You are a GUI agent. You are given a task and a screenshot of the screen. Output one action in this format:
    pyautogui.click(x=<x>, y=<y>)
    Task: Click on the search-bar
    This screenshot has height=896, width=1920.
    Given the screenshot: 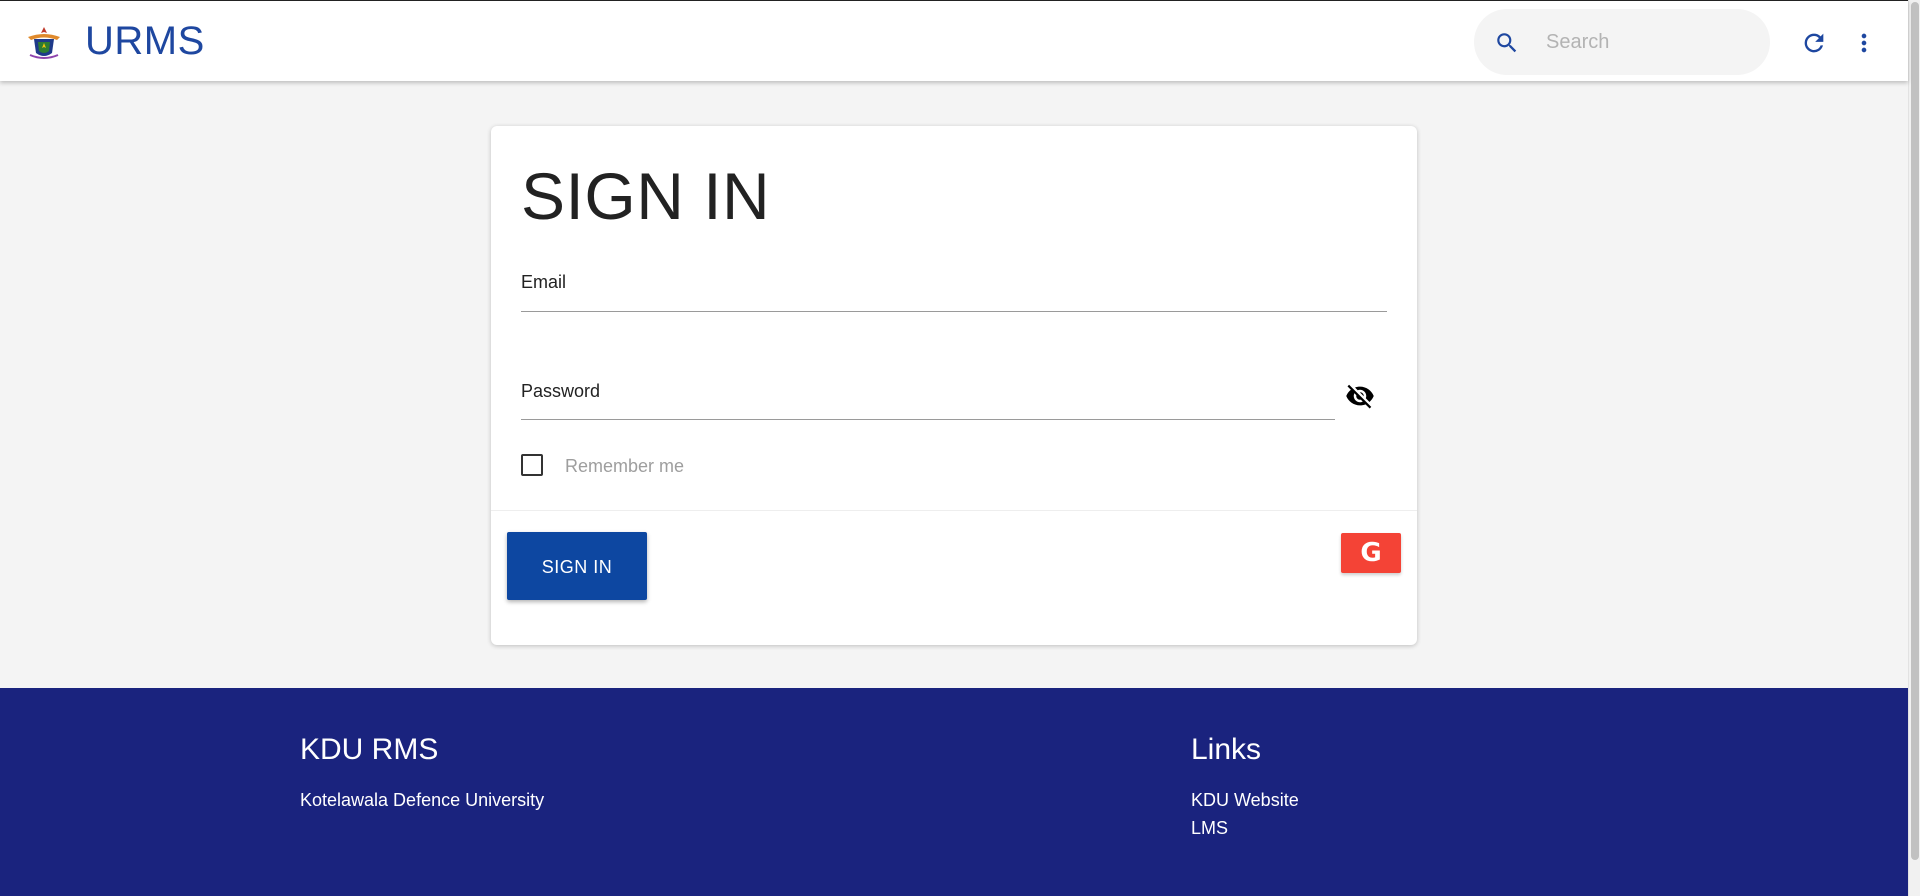 What is the action you would take?
    pyautogui.click(x=1622, y=42)
    